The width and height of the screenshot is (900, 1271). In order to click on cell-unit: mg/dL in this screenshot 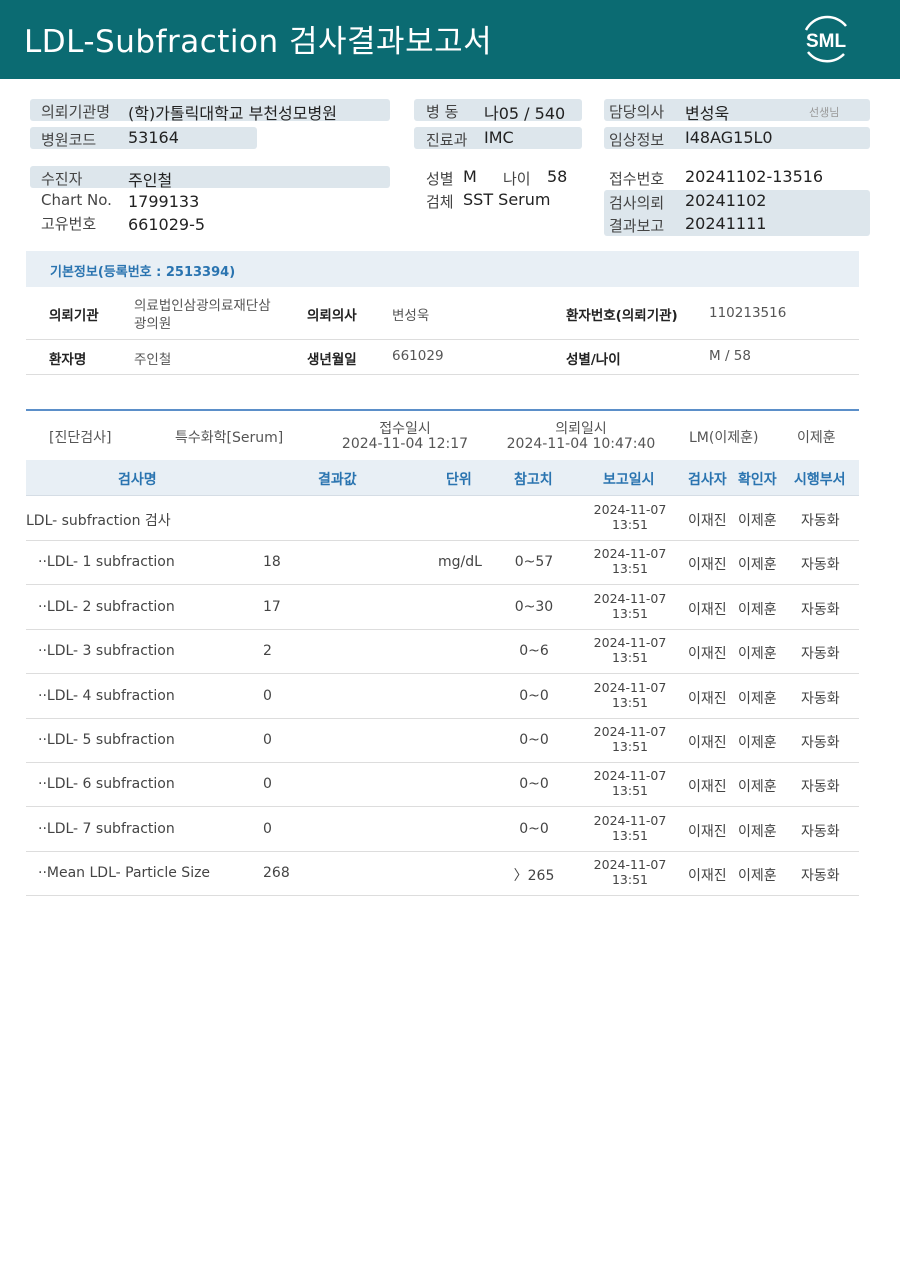, I will do `click(460, 562)`.